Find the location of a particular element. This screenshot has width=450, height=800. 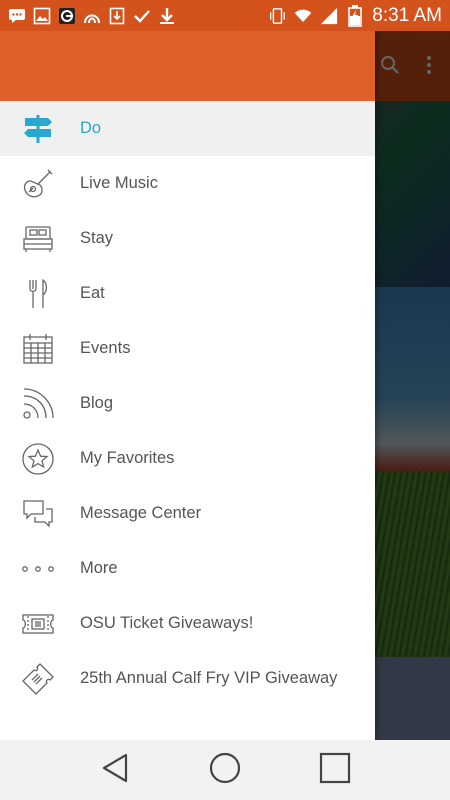

signal-icon is located at coordinates (329, 16).